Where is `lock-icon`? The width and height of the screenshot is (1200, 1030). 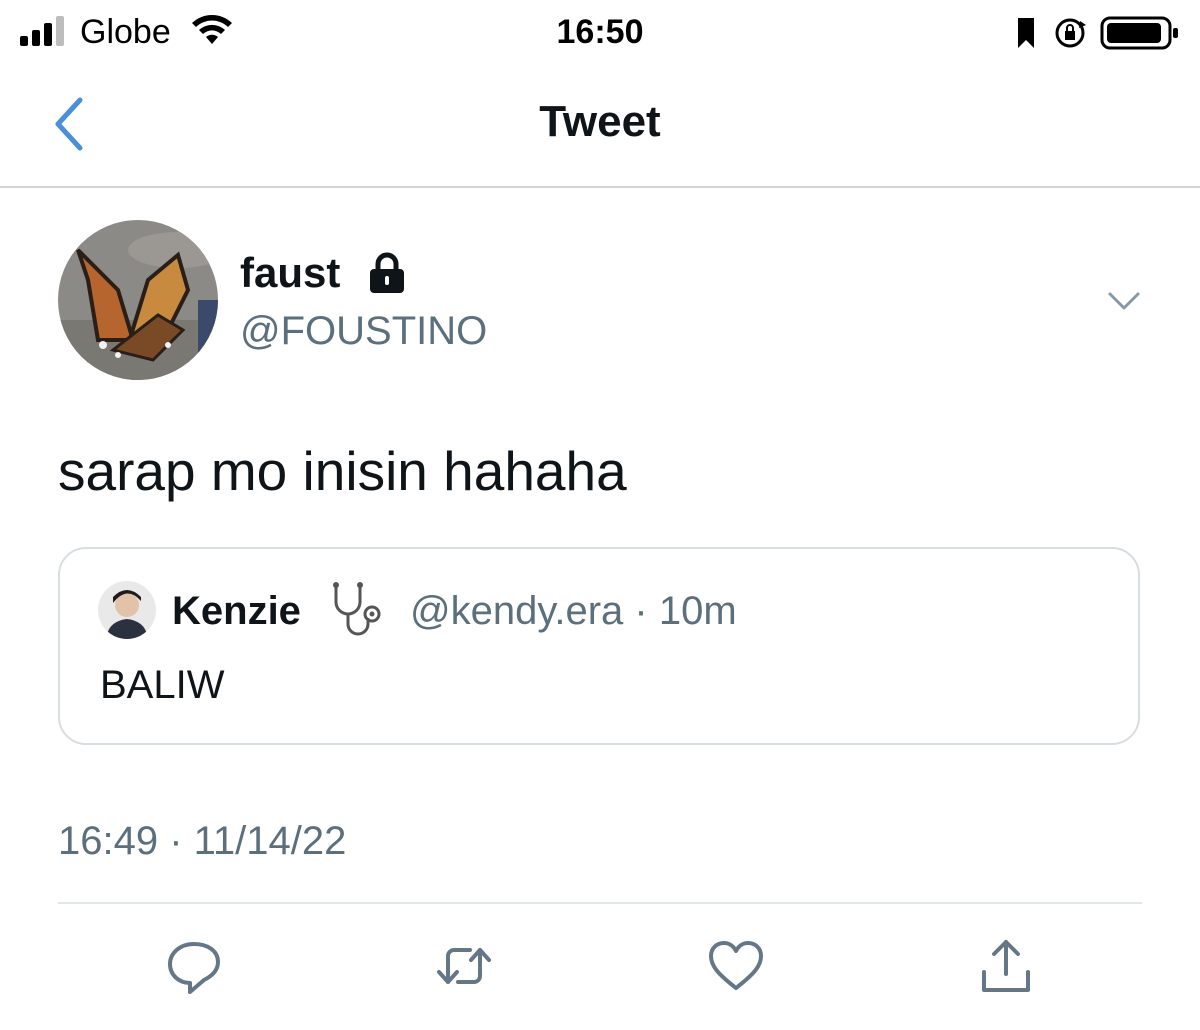 lock-icon is located at coordinates (387, 272).